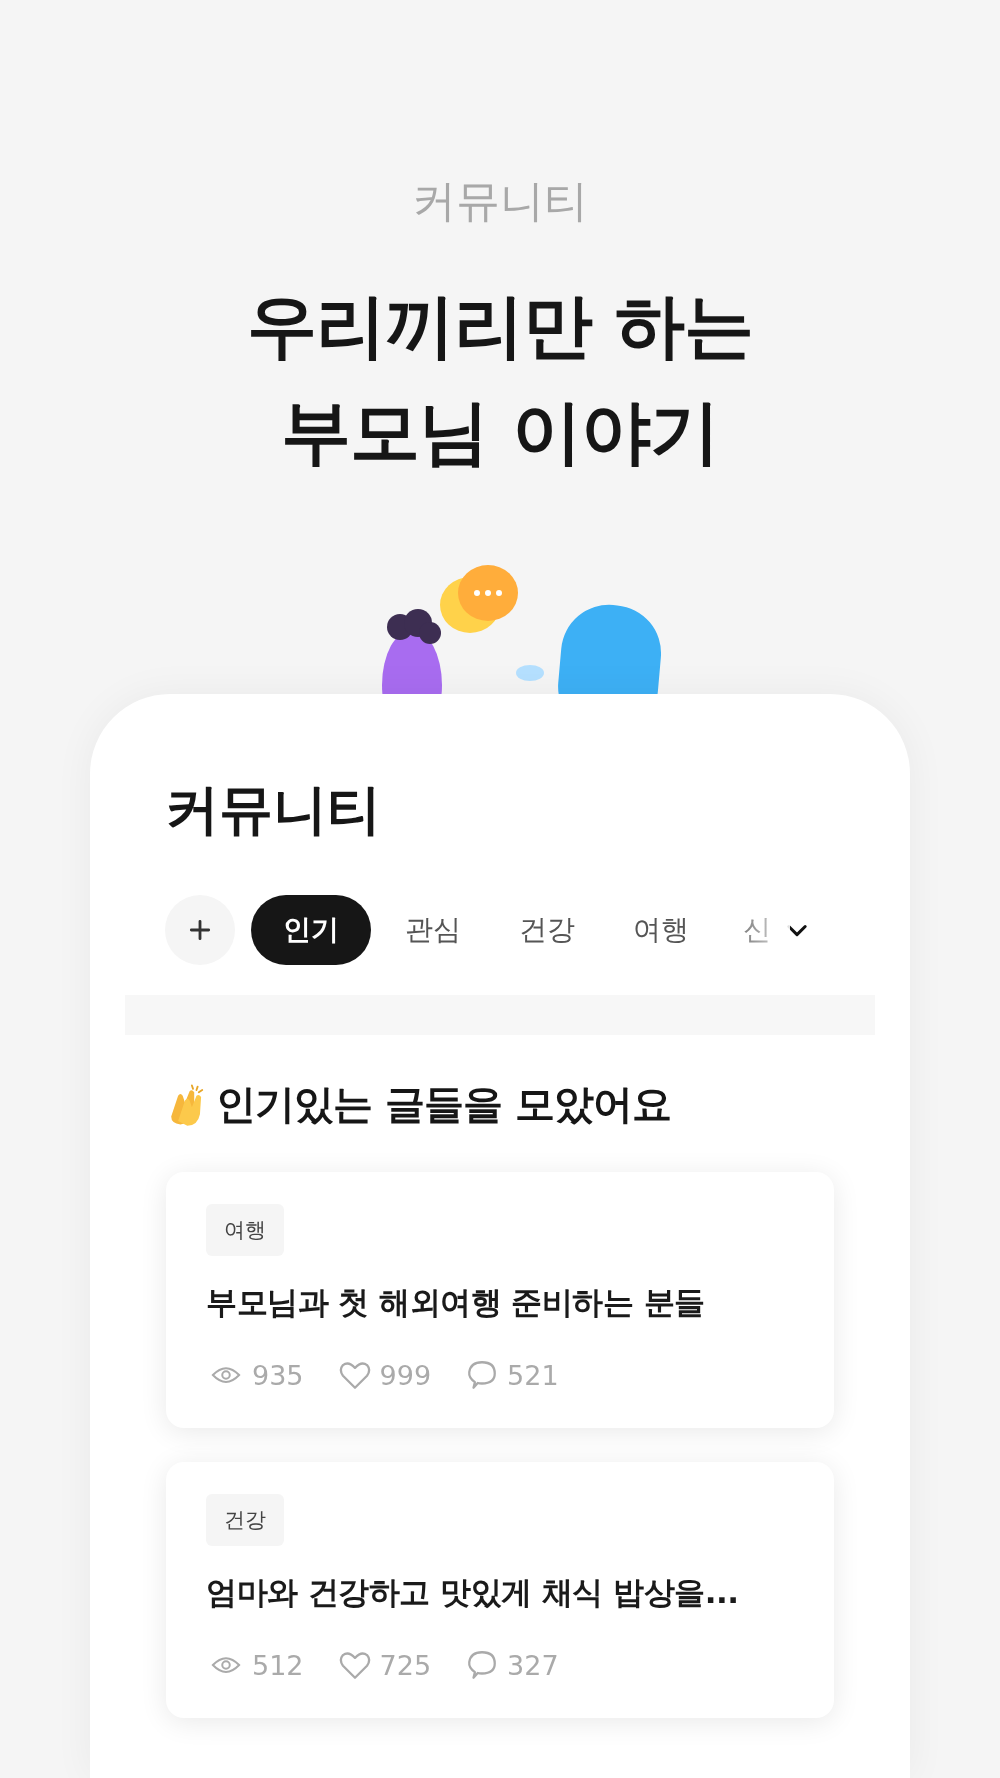 Image resolution: width=1000 pixels, height=1778 pixels. Describe the element at coordinates (278, 1375) in the screenshot. I see `view-count: 935` at that location.